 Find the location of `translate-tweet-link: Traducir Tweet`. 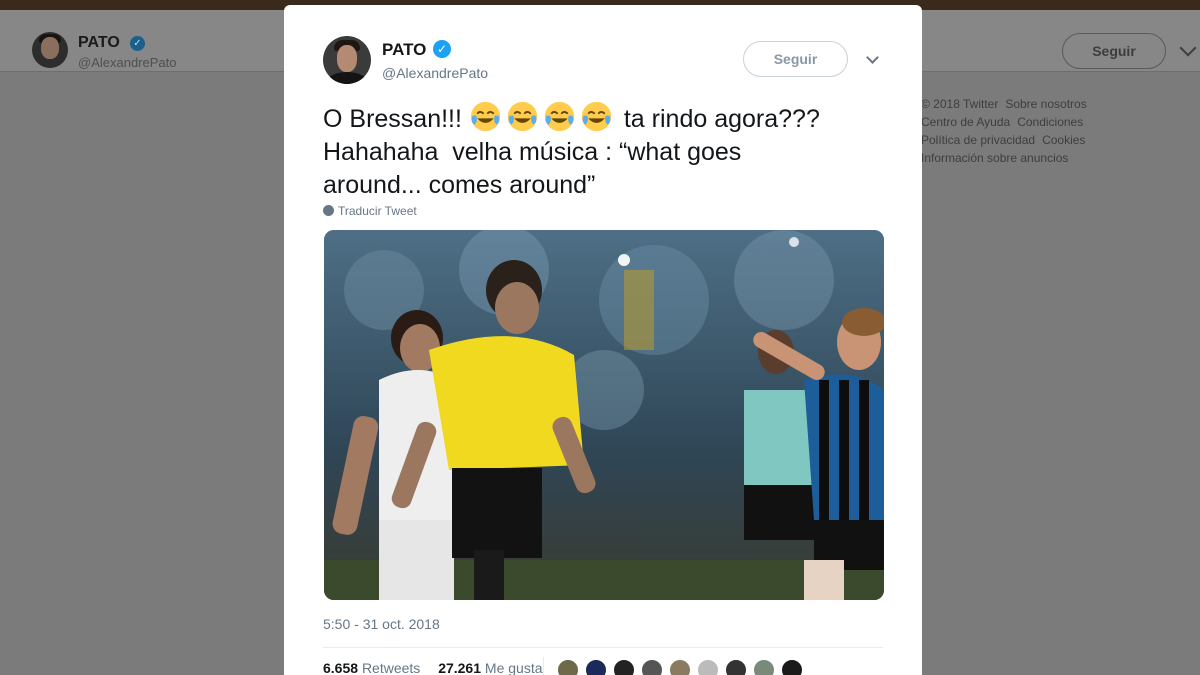

translate-tweet-link: Traducir Tweet is located at coordinates (370, 211).